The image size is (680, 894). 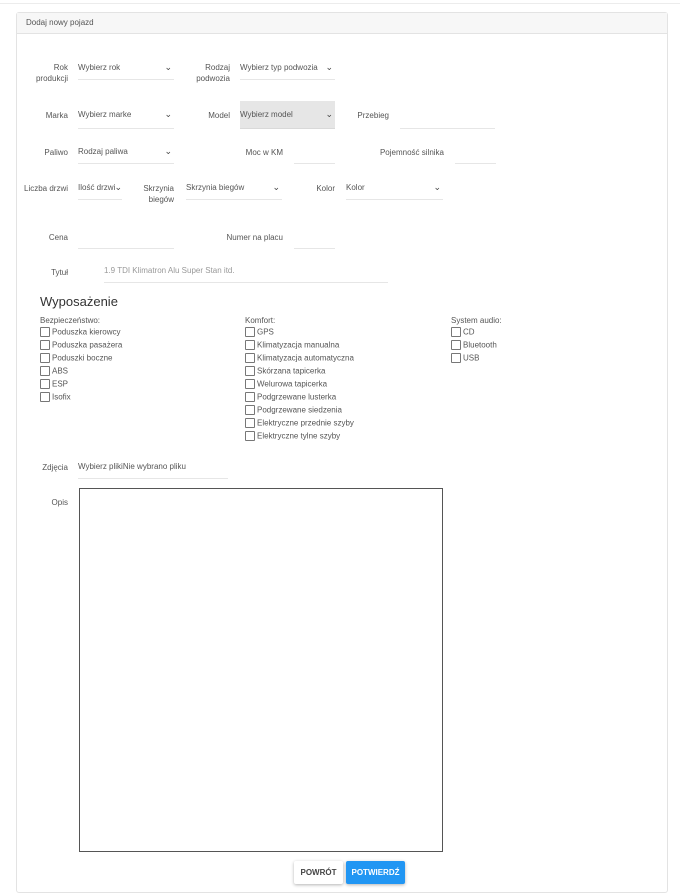 What do you see at coordinates (70, 320) in the screenshot?
I see `safety-group-title: Bezpieczeństwo:` at bounding box center [70, 320].